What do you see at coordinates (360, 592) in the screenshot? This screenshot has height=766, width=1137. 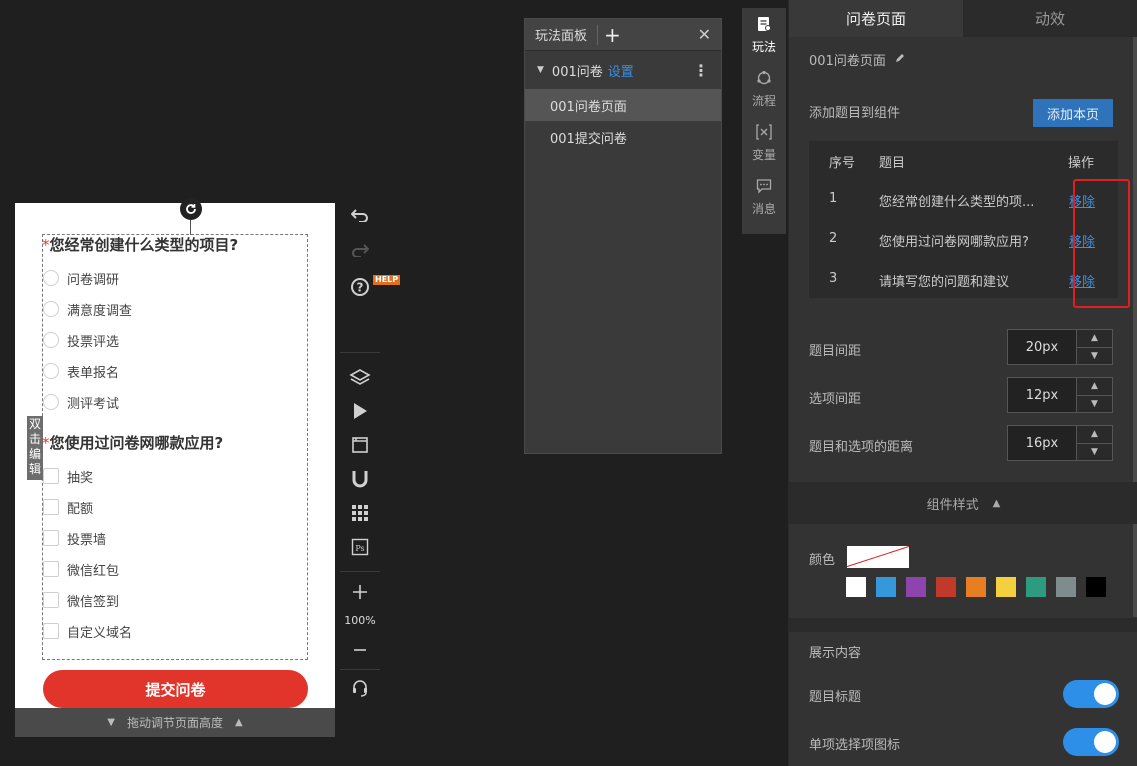 I see `zoom-in-icon` at bounding box center [360, 592].